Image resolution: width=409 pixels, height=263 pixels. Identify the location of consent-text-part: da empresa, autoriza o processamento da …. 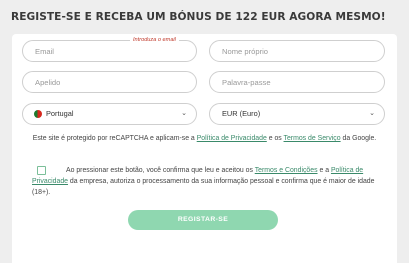
(203, 187).